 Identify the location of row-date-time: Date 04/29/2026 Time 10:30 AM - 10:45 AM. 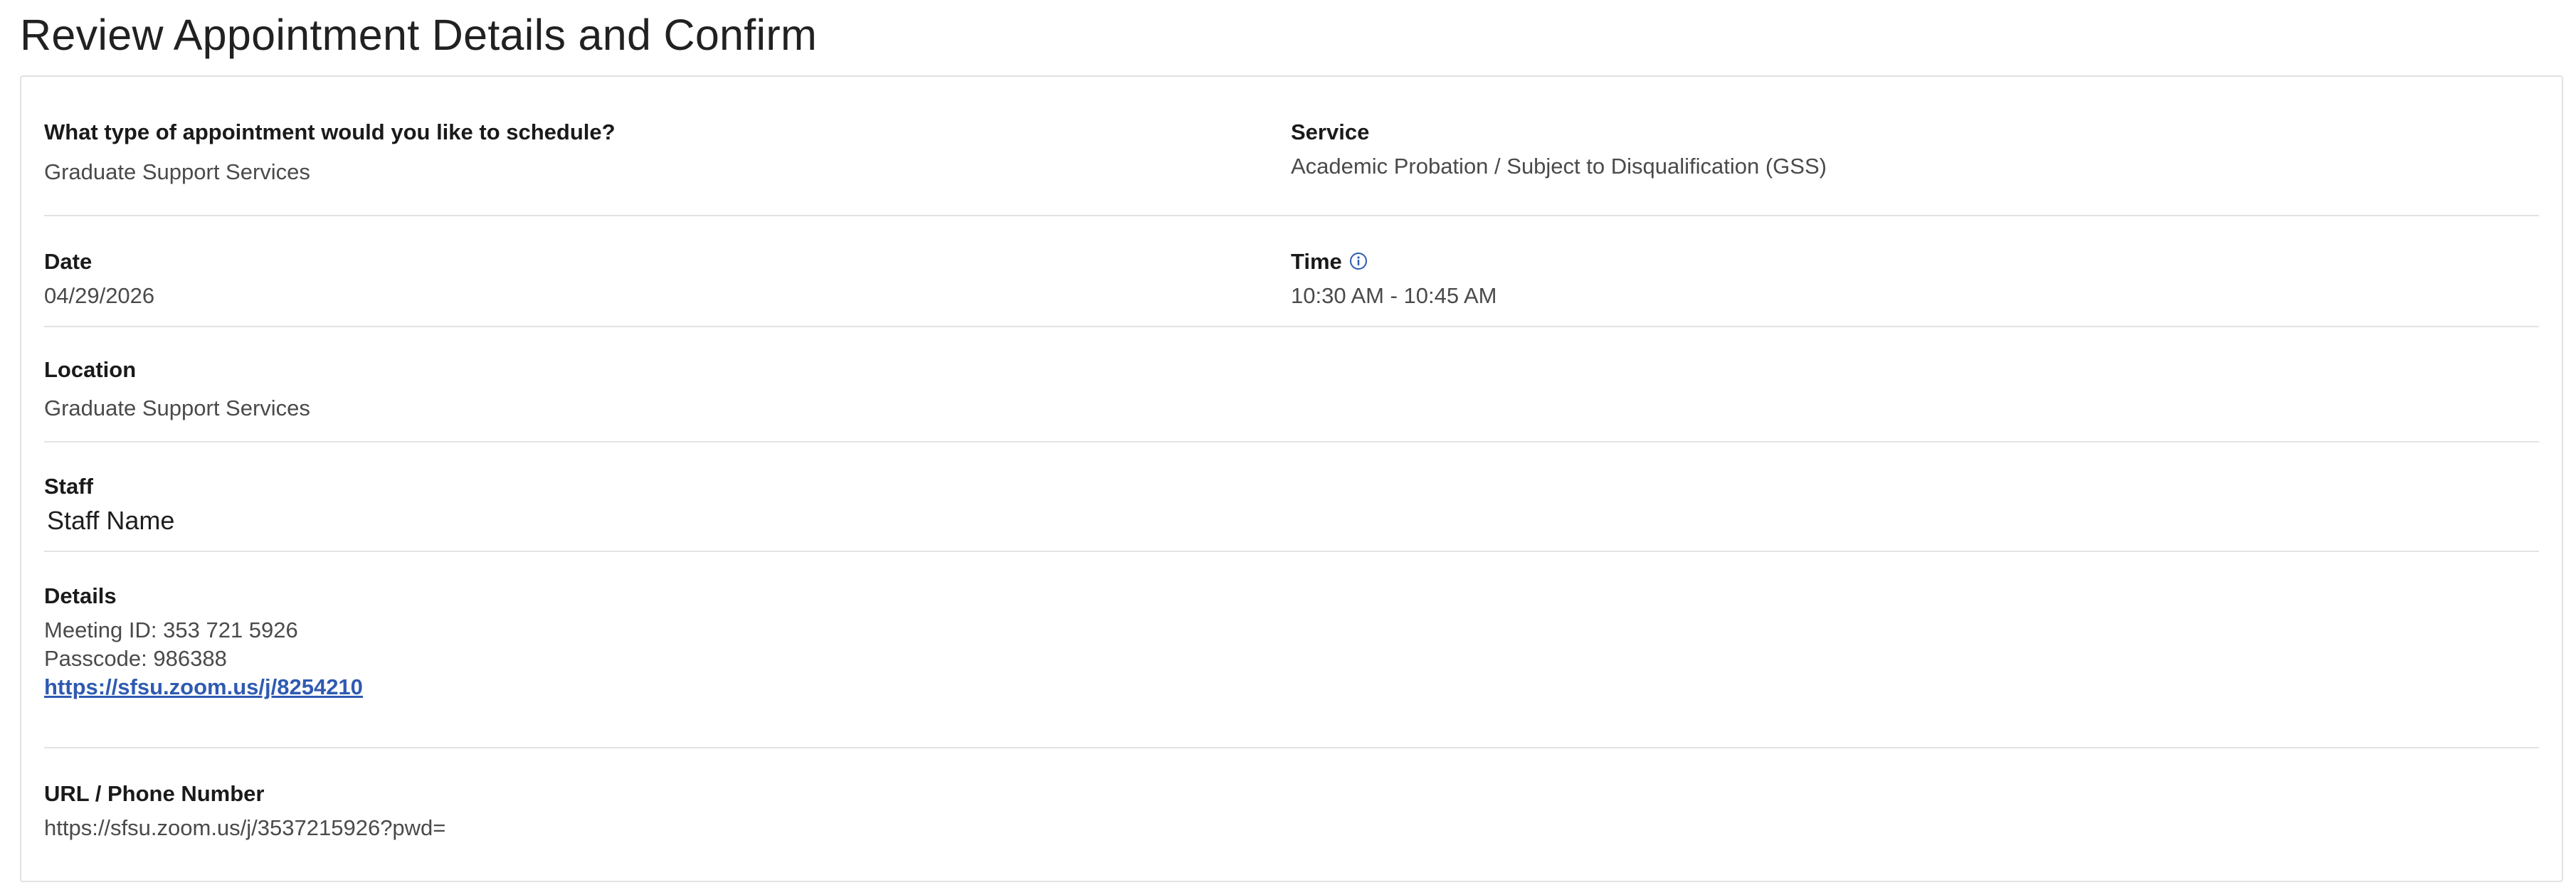
(1291, 271).